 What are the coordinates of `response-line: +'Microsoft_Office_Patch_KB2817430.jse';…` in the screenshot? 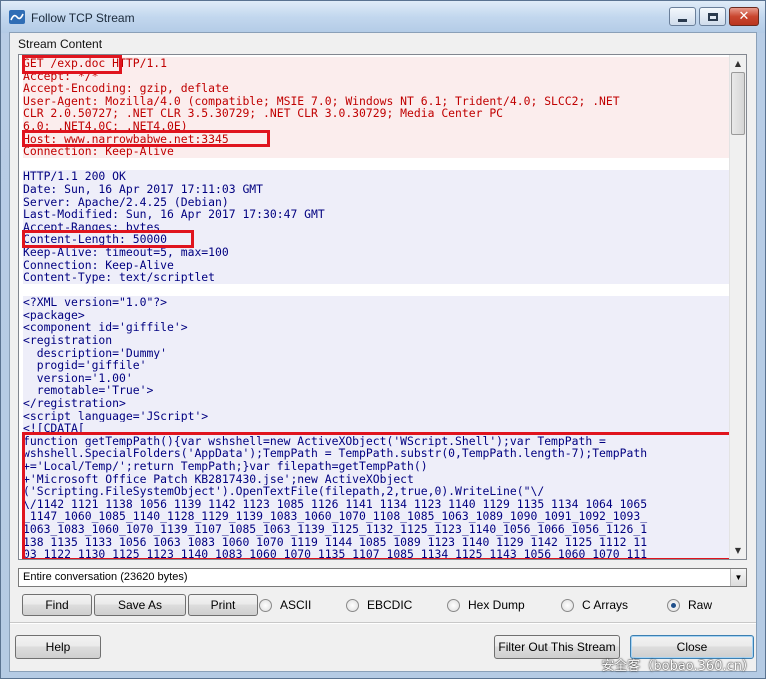 It's located at (377, 479).